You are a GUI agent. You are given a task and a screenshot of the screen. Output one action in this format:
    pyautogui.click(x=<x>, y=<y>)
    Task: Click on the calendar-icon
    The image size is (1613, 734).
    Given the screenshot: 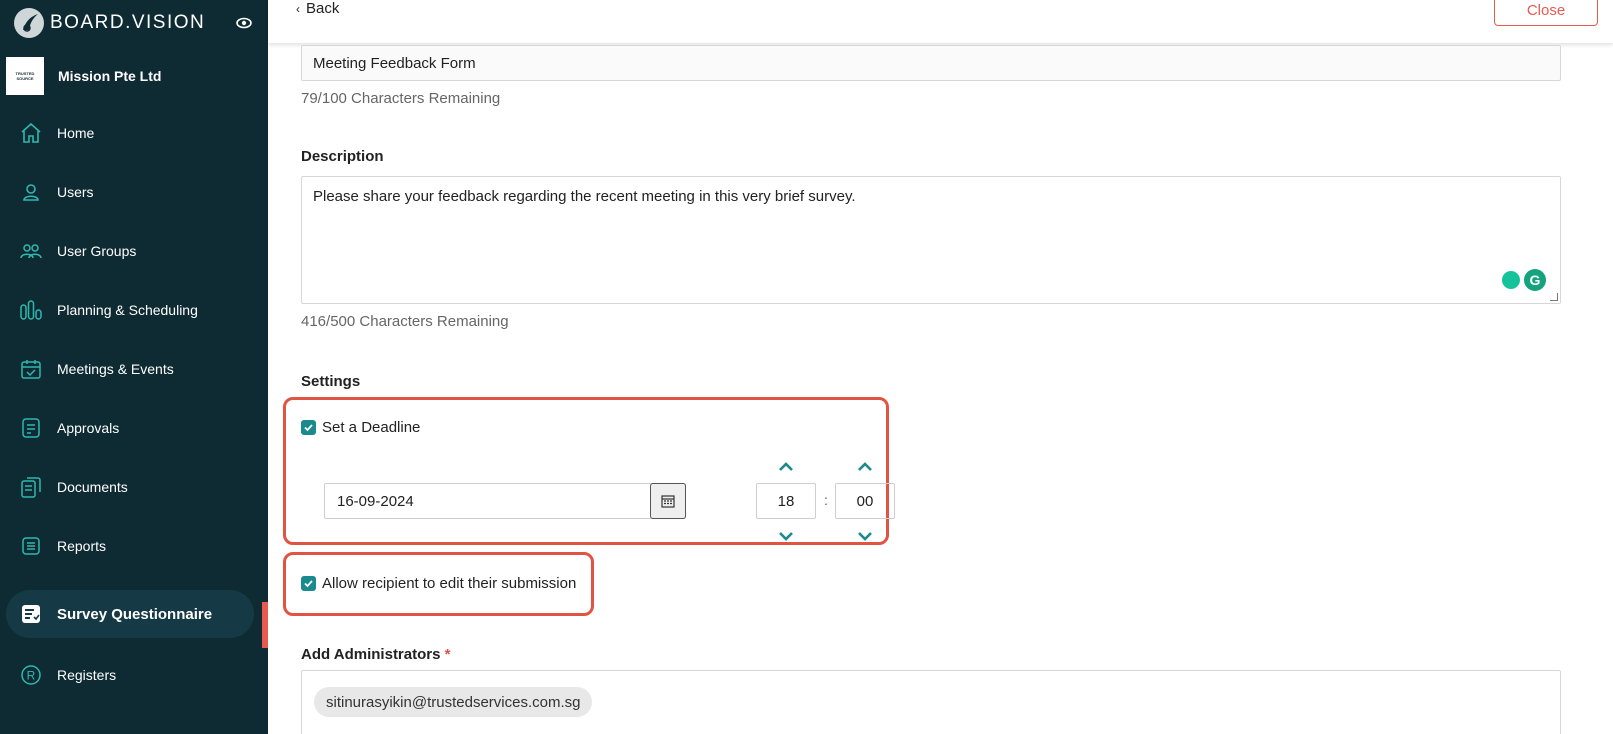 What is the action you would take?
    pyautogui.click(x=668, y=501)
    